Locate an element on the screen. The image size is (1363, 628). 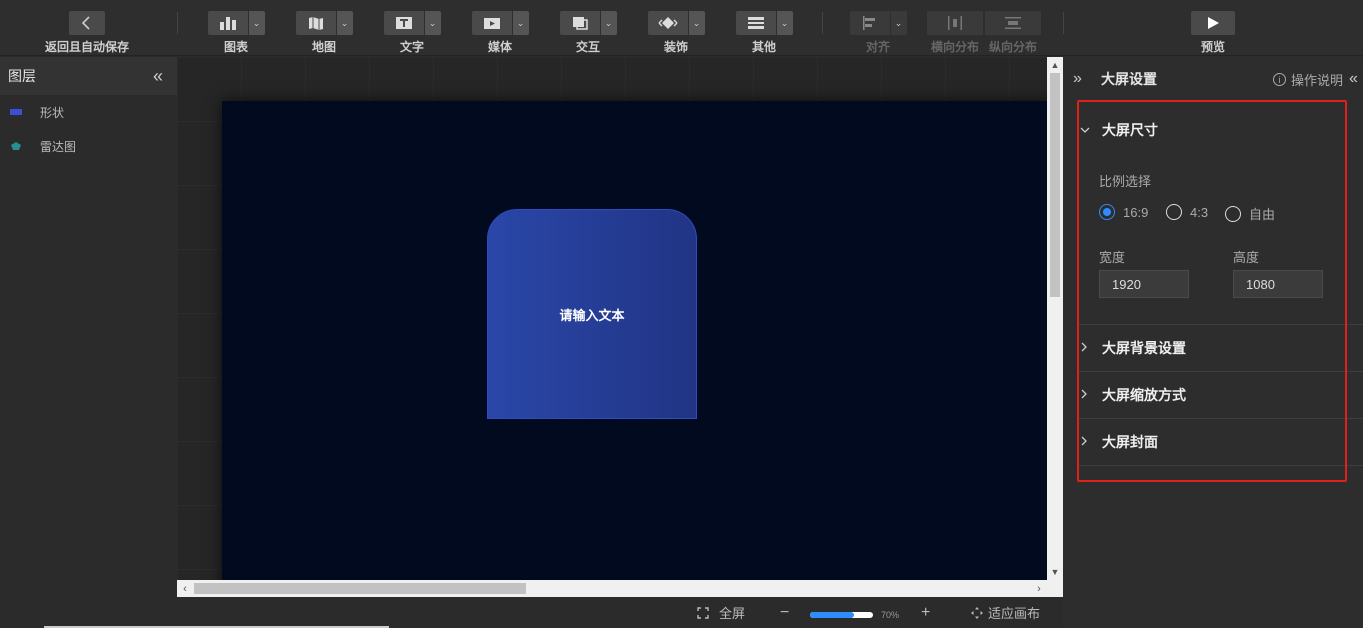
section-screen-size-header: 大屏尺寸 is located at coordinates (1220, 130).